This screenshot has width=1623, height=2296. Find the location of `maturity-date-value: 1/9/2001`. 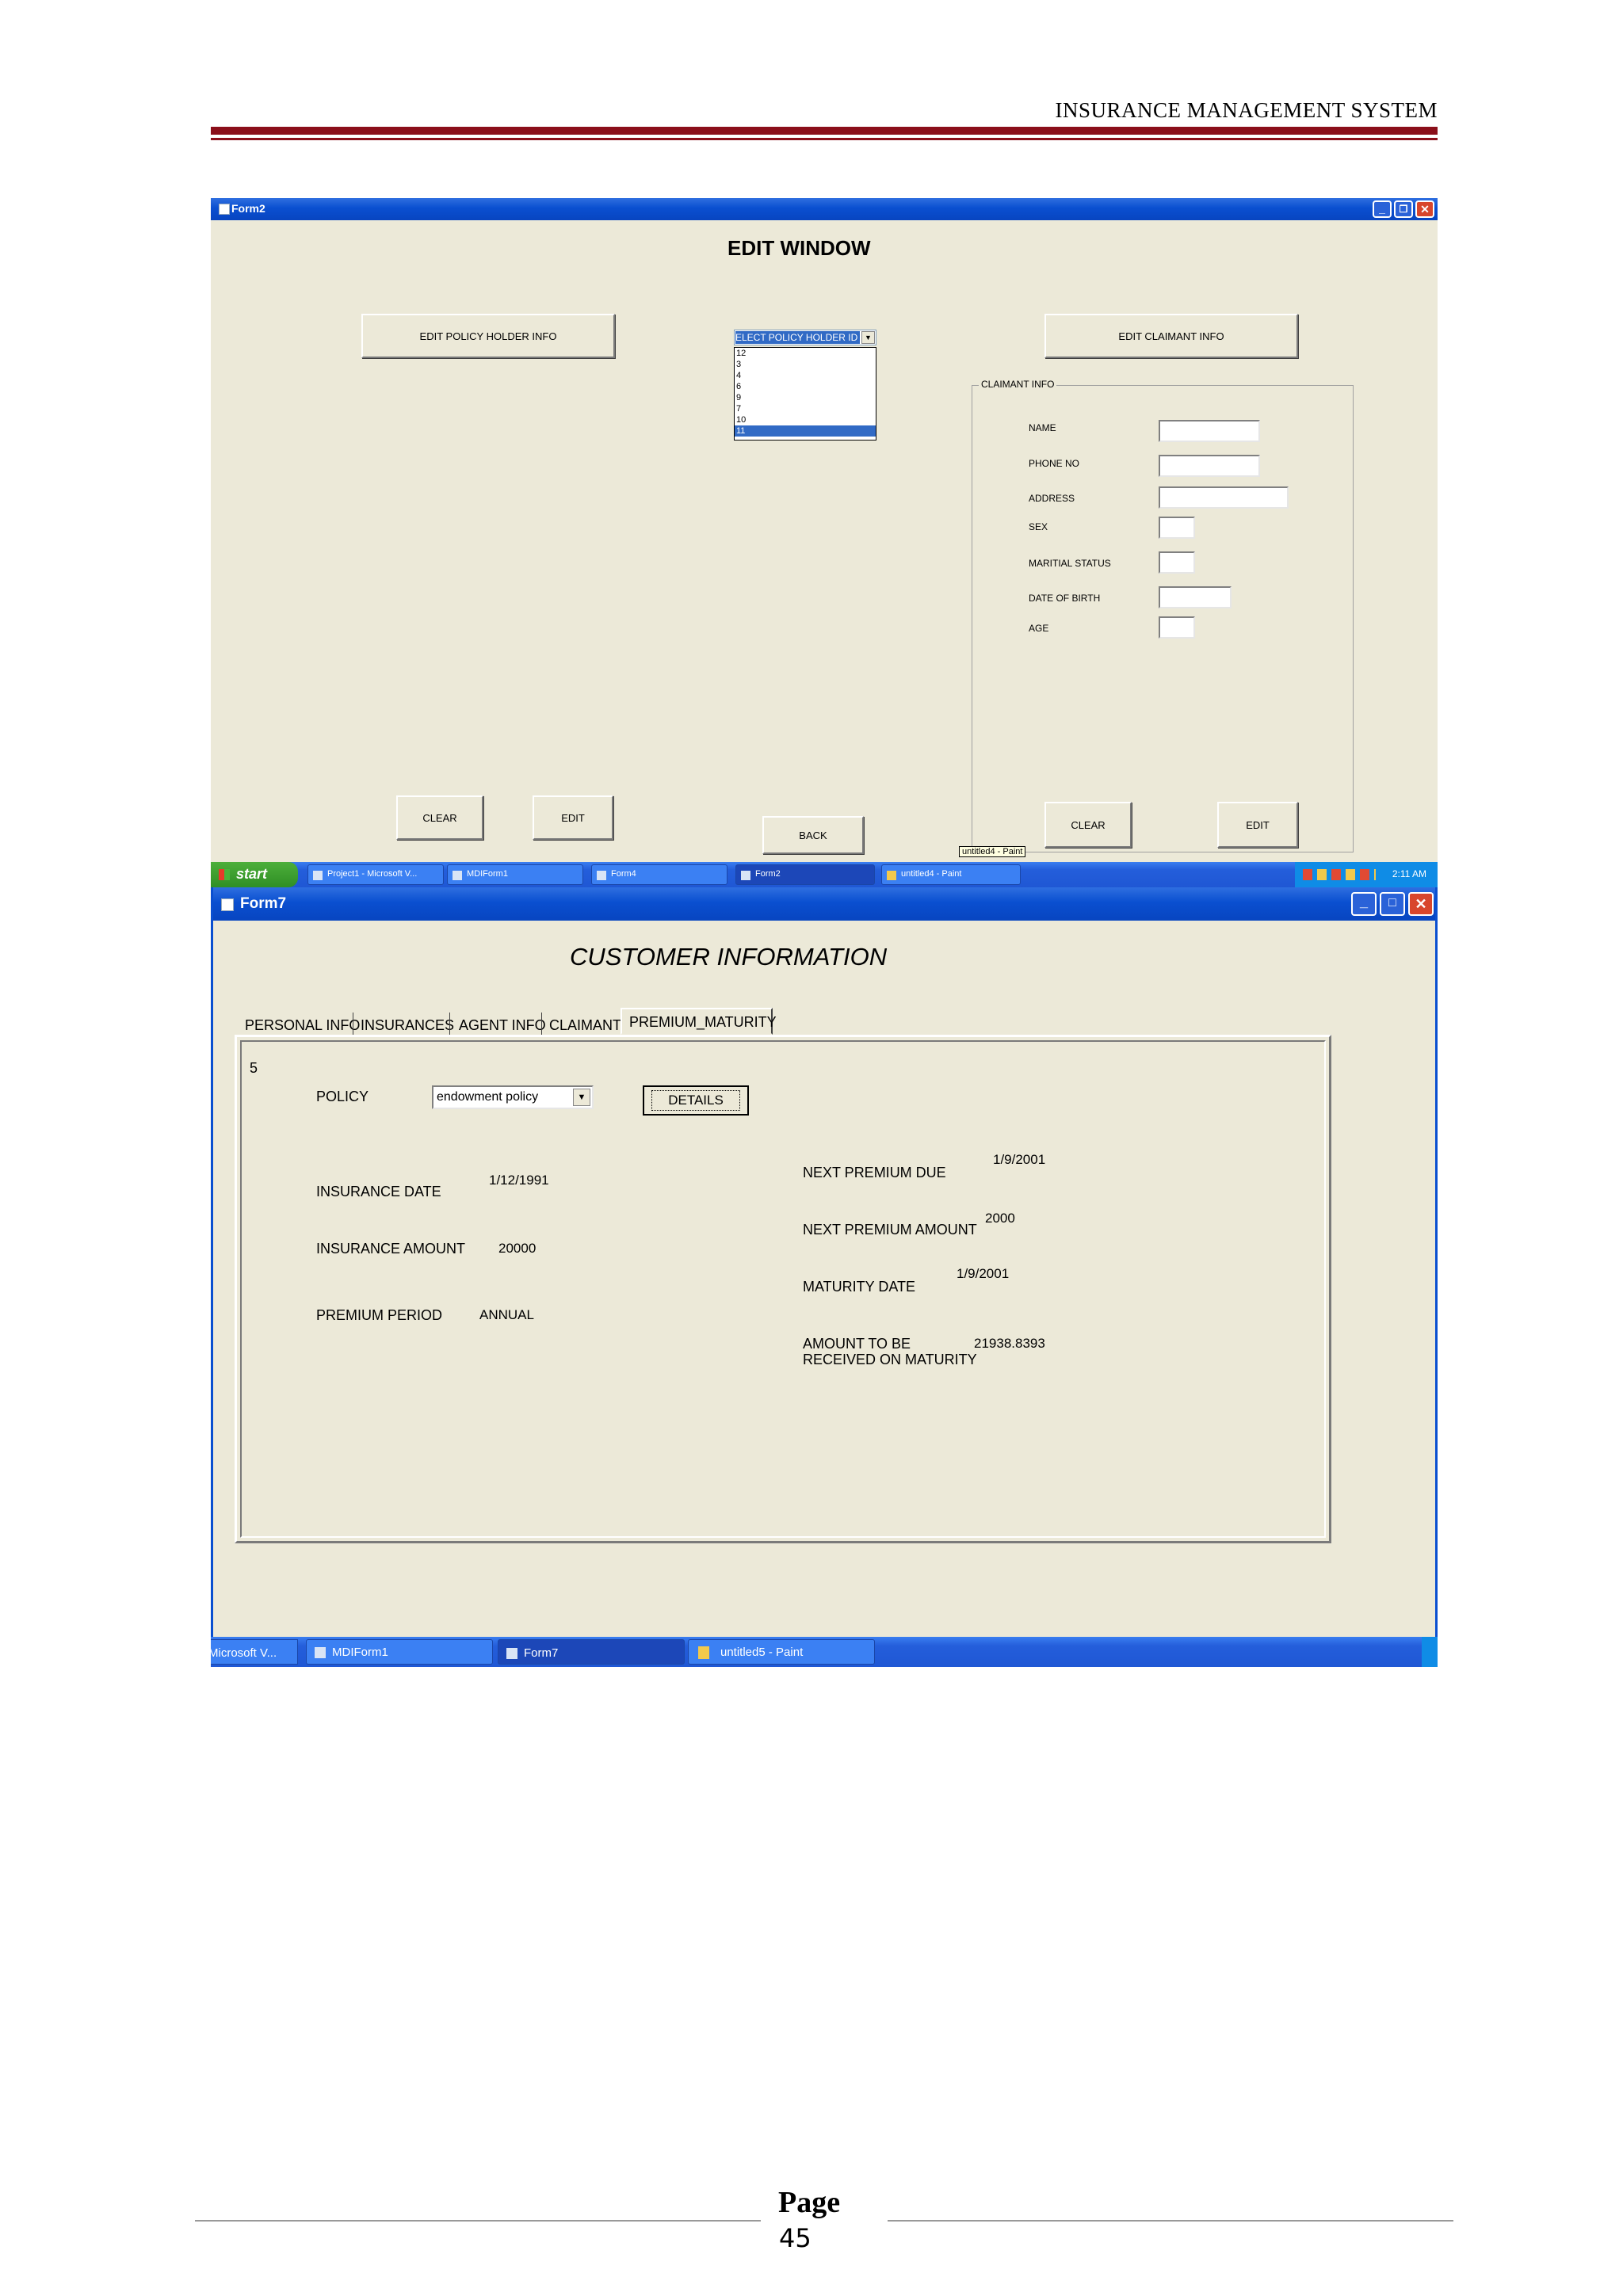

maturity-date-value: 1/9/2001 is located at coordinates (984, 1273).